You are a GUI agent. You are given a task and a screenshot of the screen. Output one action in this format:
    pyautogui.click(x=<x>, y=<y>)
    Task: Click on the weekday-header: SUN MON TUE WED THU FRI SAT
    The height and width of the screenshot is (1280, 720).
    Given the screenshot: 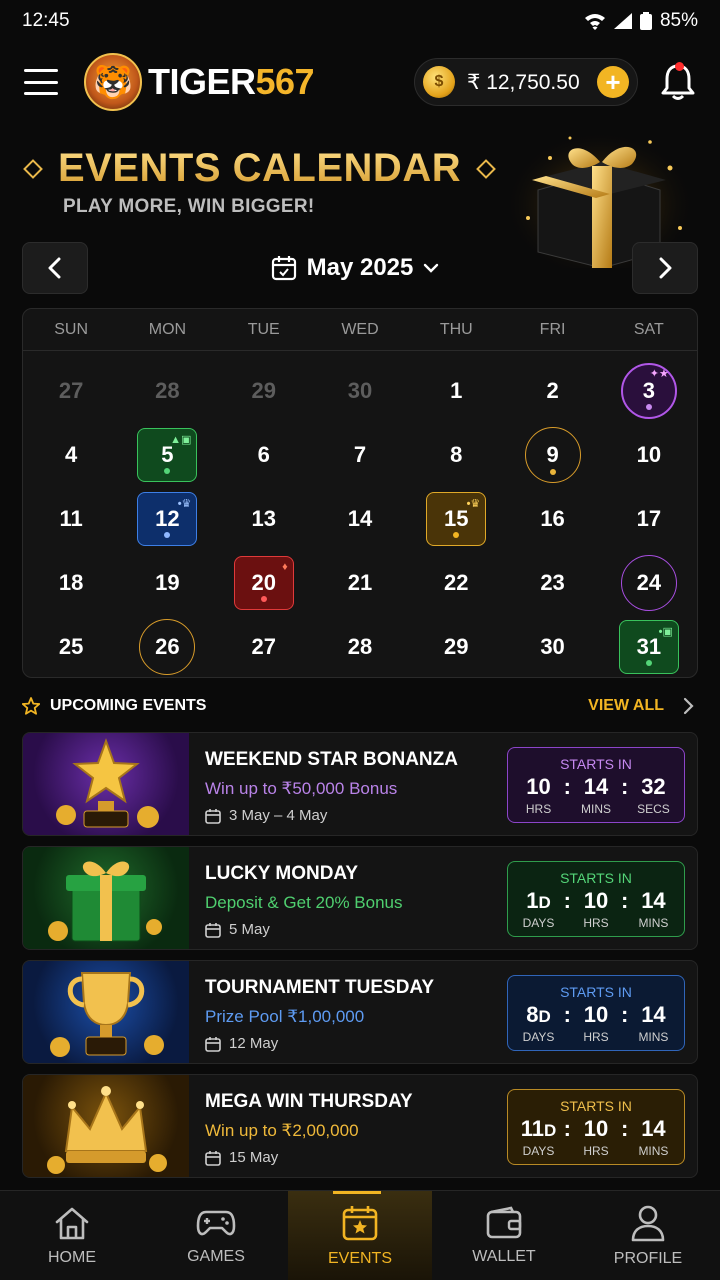 What is the action you would take?
    pyautogui.click(x=360, y=330)
    